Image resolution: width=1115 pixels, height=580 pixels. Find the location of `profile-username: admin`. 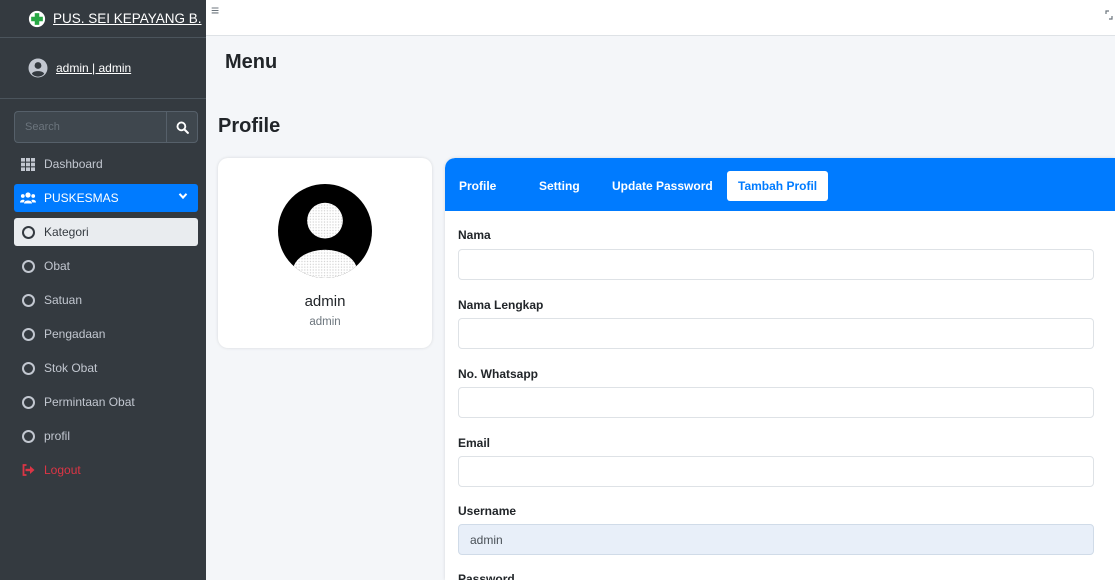

profile-username: admin is located at coordinates (325, 322).